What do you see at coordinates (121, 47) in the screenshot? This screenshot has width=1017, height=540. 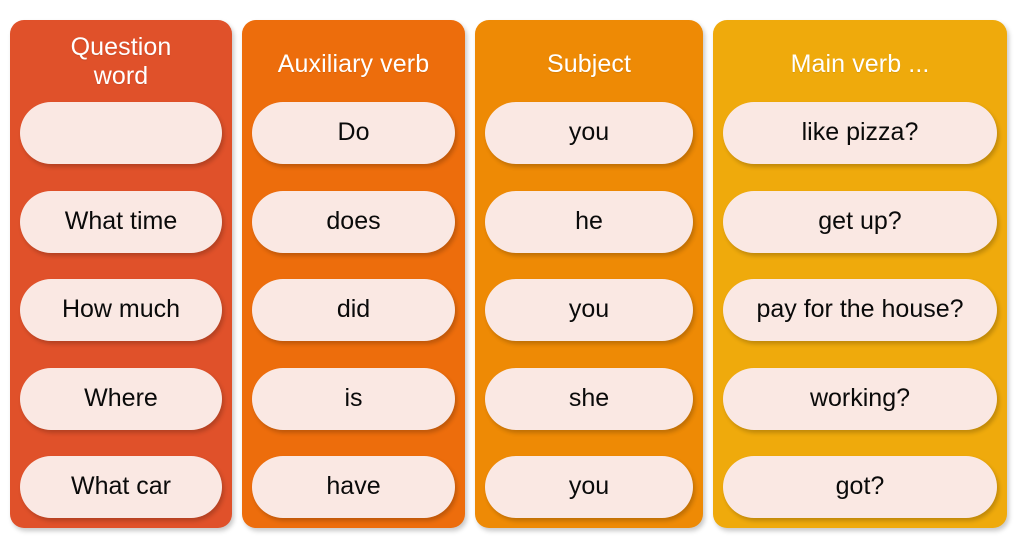 I see `header-line-1: Question` at bounding box center [121, 47].